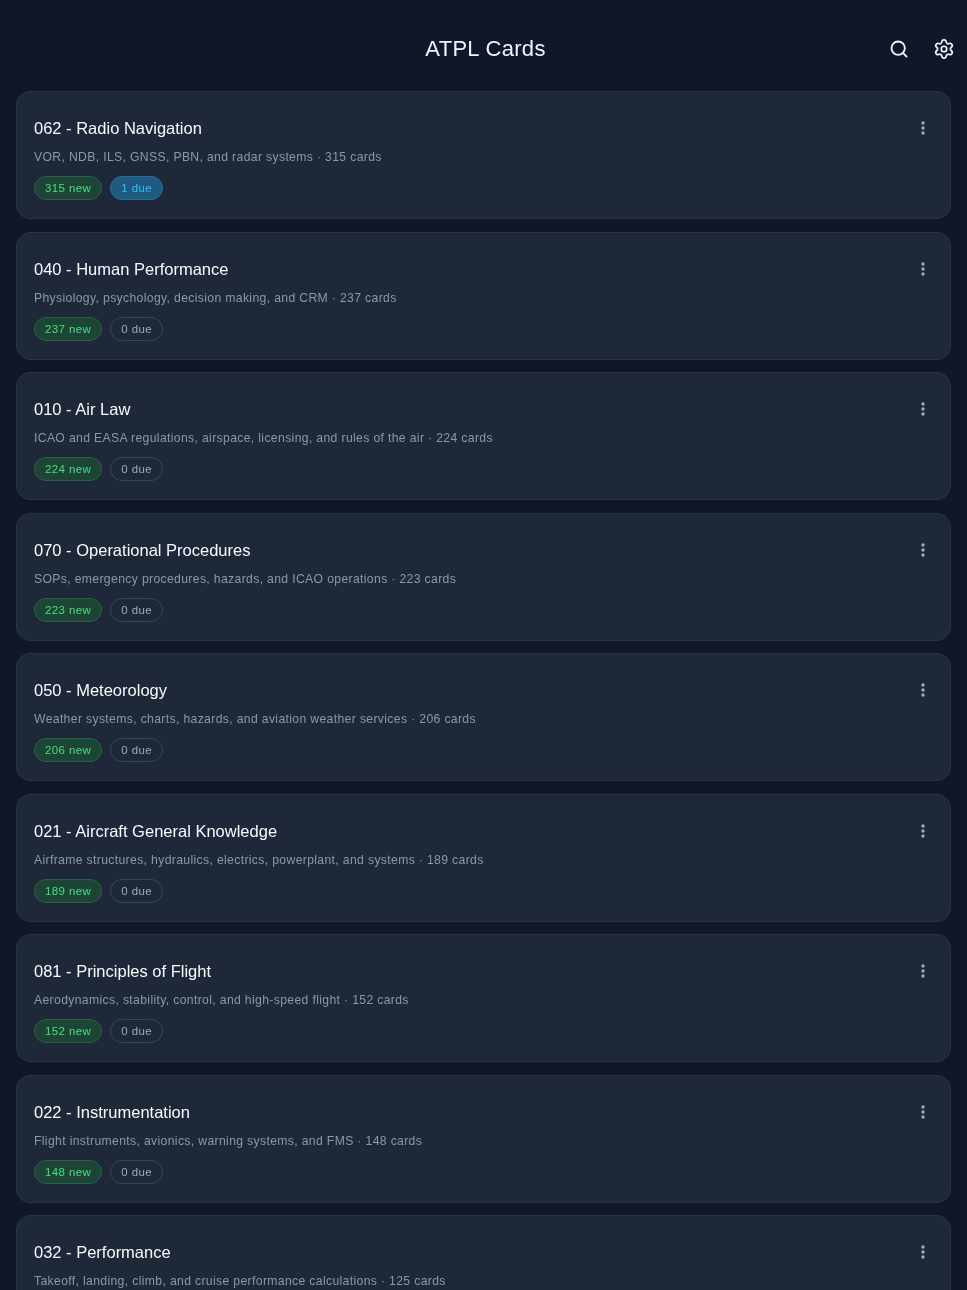  I want to click on search-icon, so click(899, 49).